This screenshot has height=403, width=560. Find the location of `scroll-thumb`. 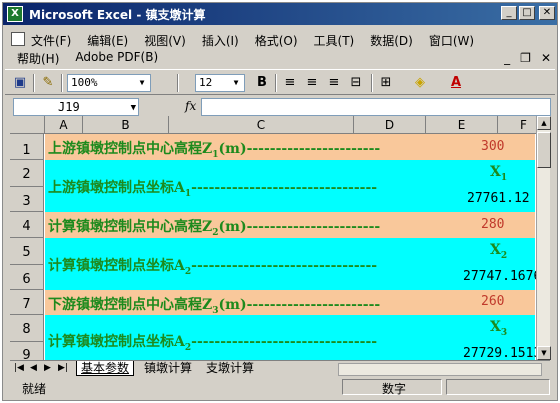

scroll-thumb is located at coordinates (544, 150).